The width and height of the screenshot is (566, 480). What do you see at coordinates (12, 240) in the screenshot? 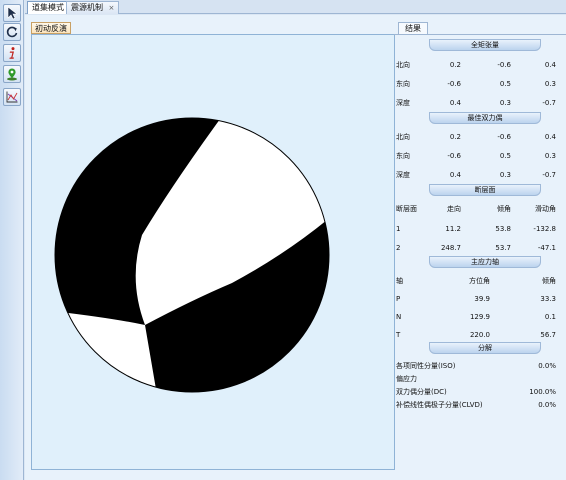
I see `left-toolbar` at bounding box center [12, 240].